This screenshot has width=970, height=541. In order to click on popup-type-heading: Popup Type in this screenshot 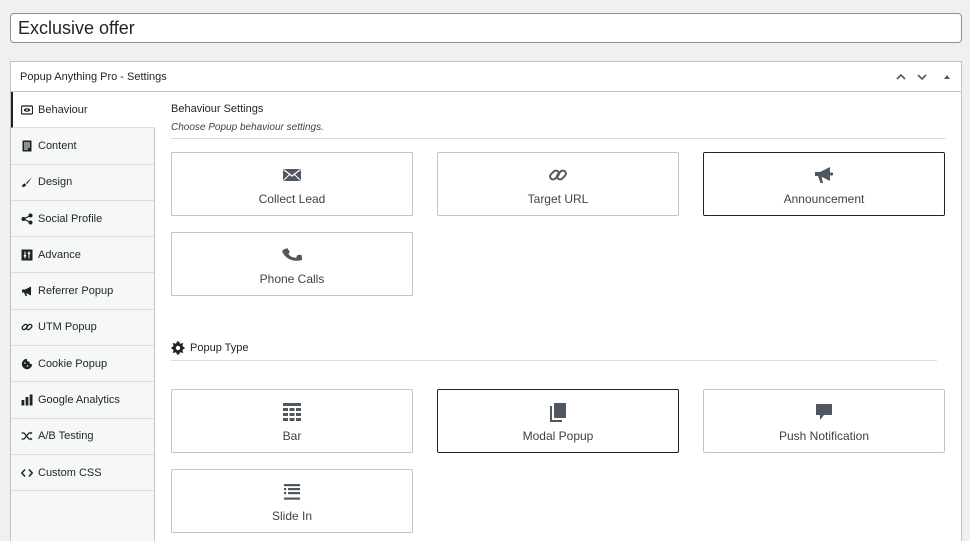, I will do `click(210, 348)`.